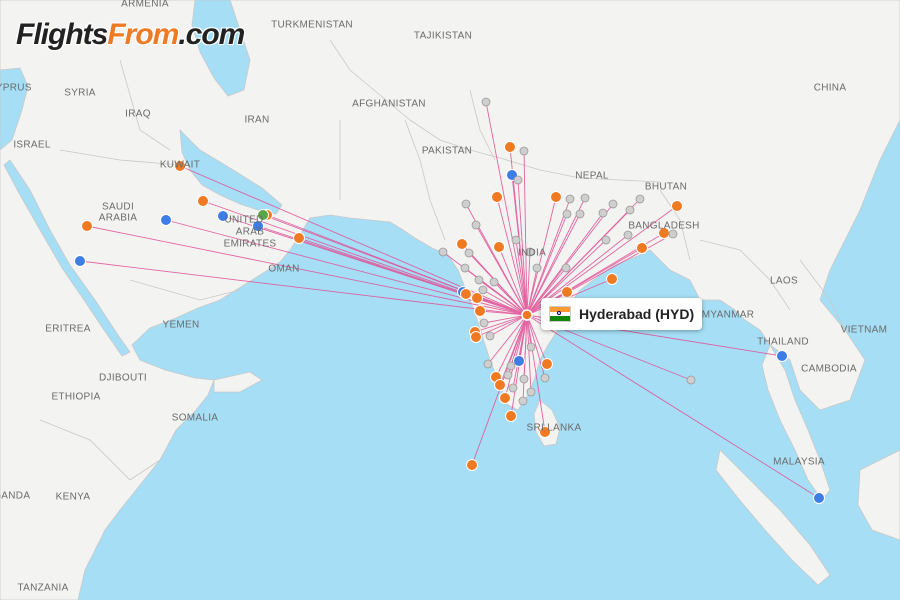  Describe the element at coordinates (123, 378) in the screenshot. I see `country-label-djibouti: DJIBOUTI` at that location.